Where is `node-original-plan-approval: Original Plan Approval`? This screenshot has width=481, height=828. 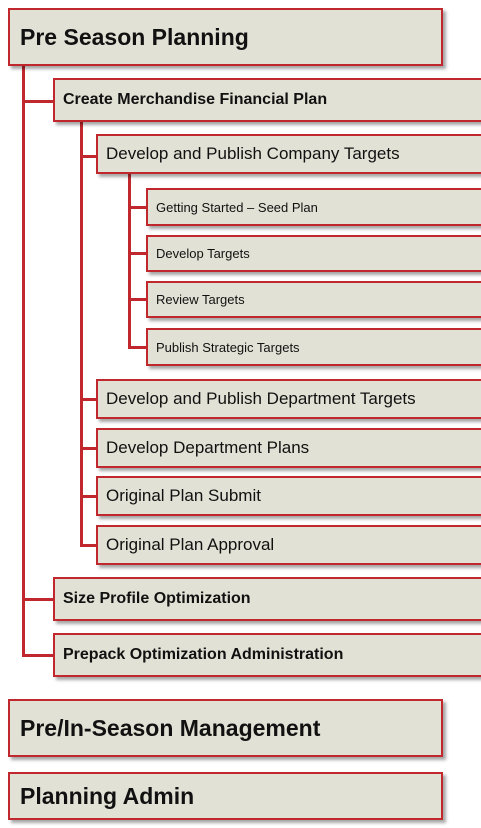
node-original-plan-approval: Original Plan Approval is located at coordinates (288, 545).